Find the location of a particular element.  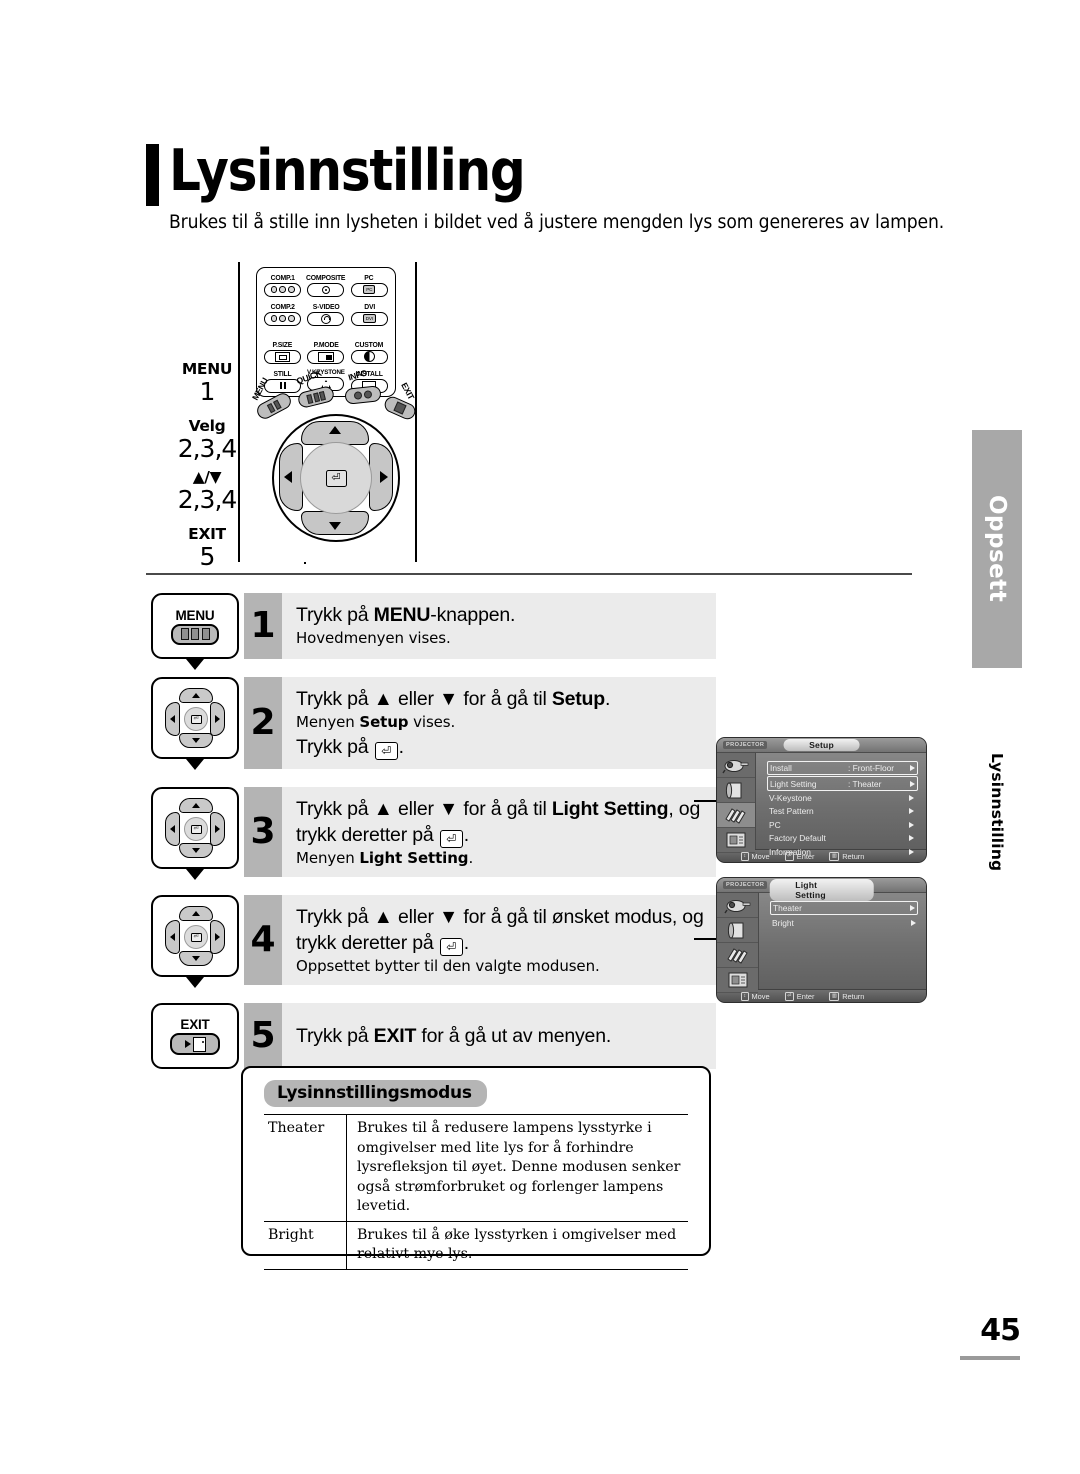

remote-button-pmode: P.MODE is located at coordinates (325, 352).